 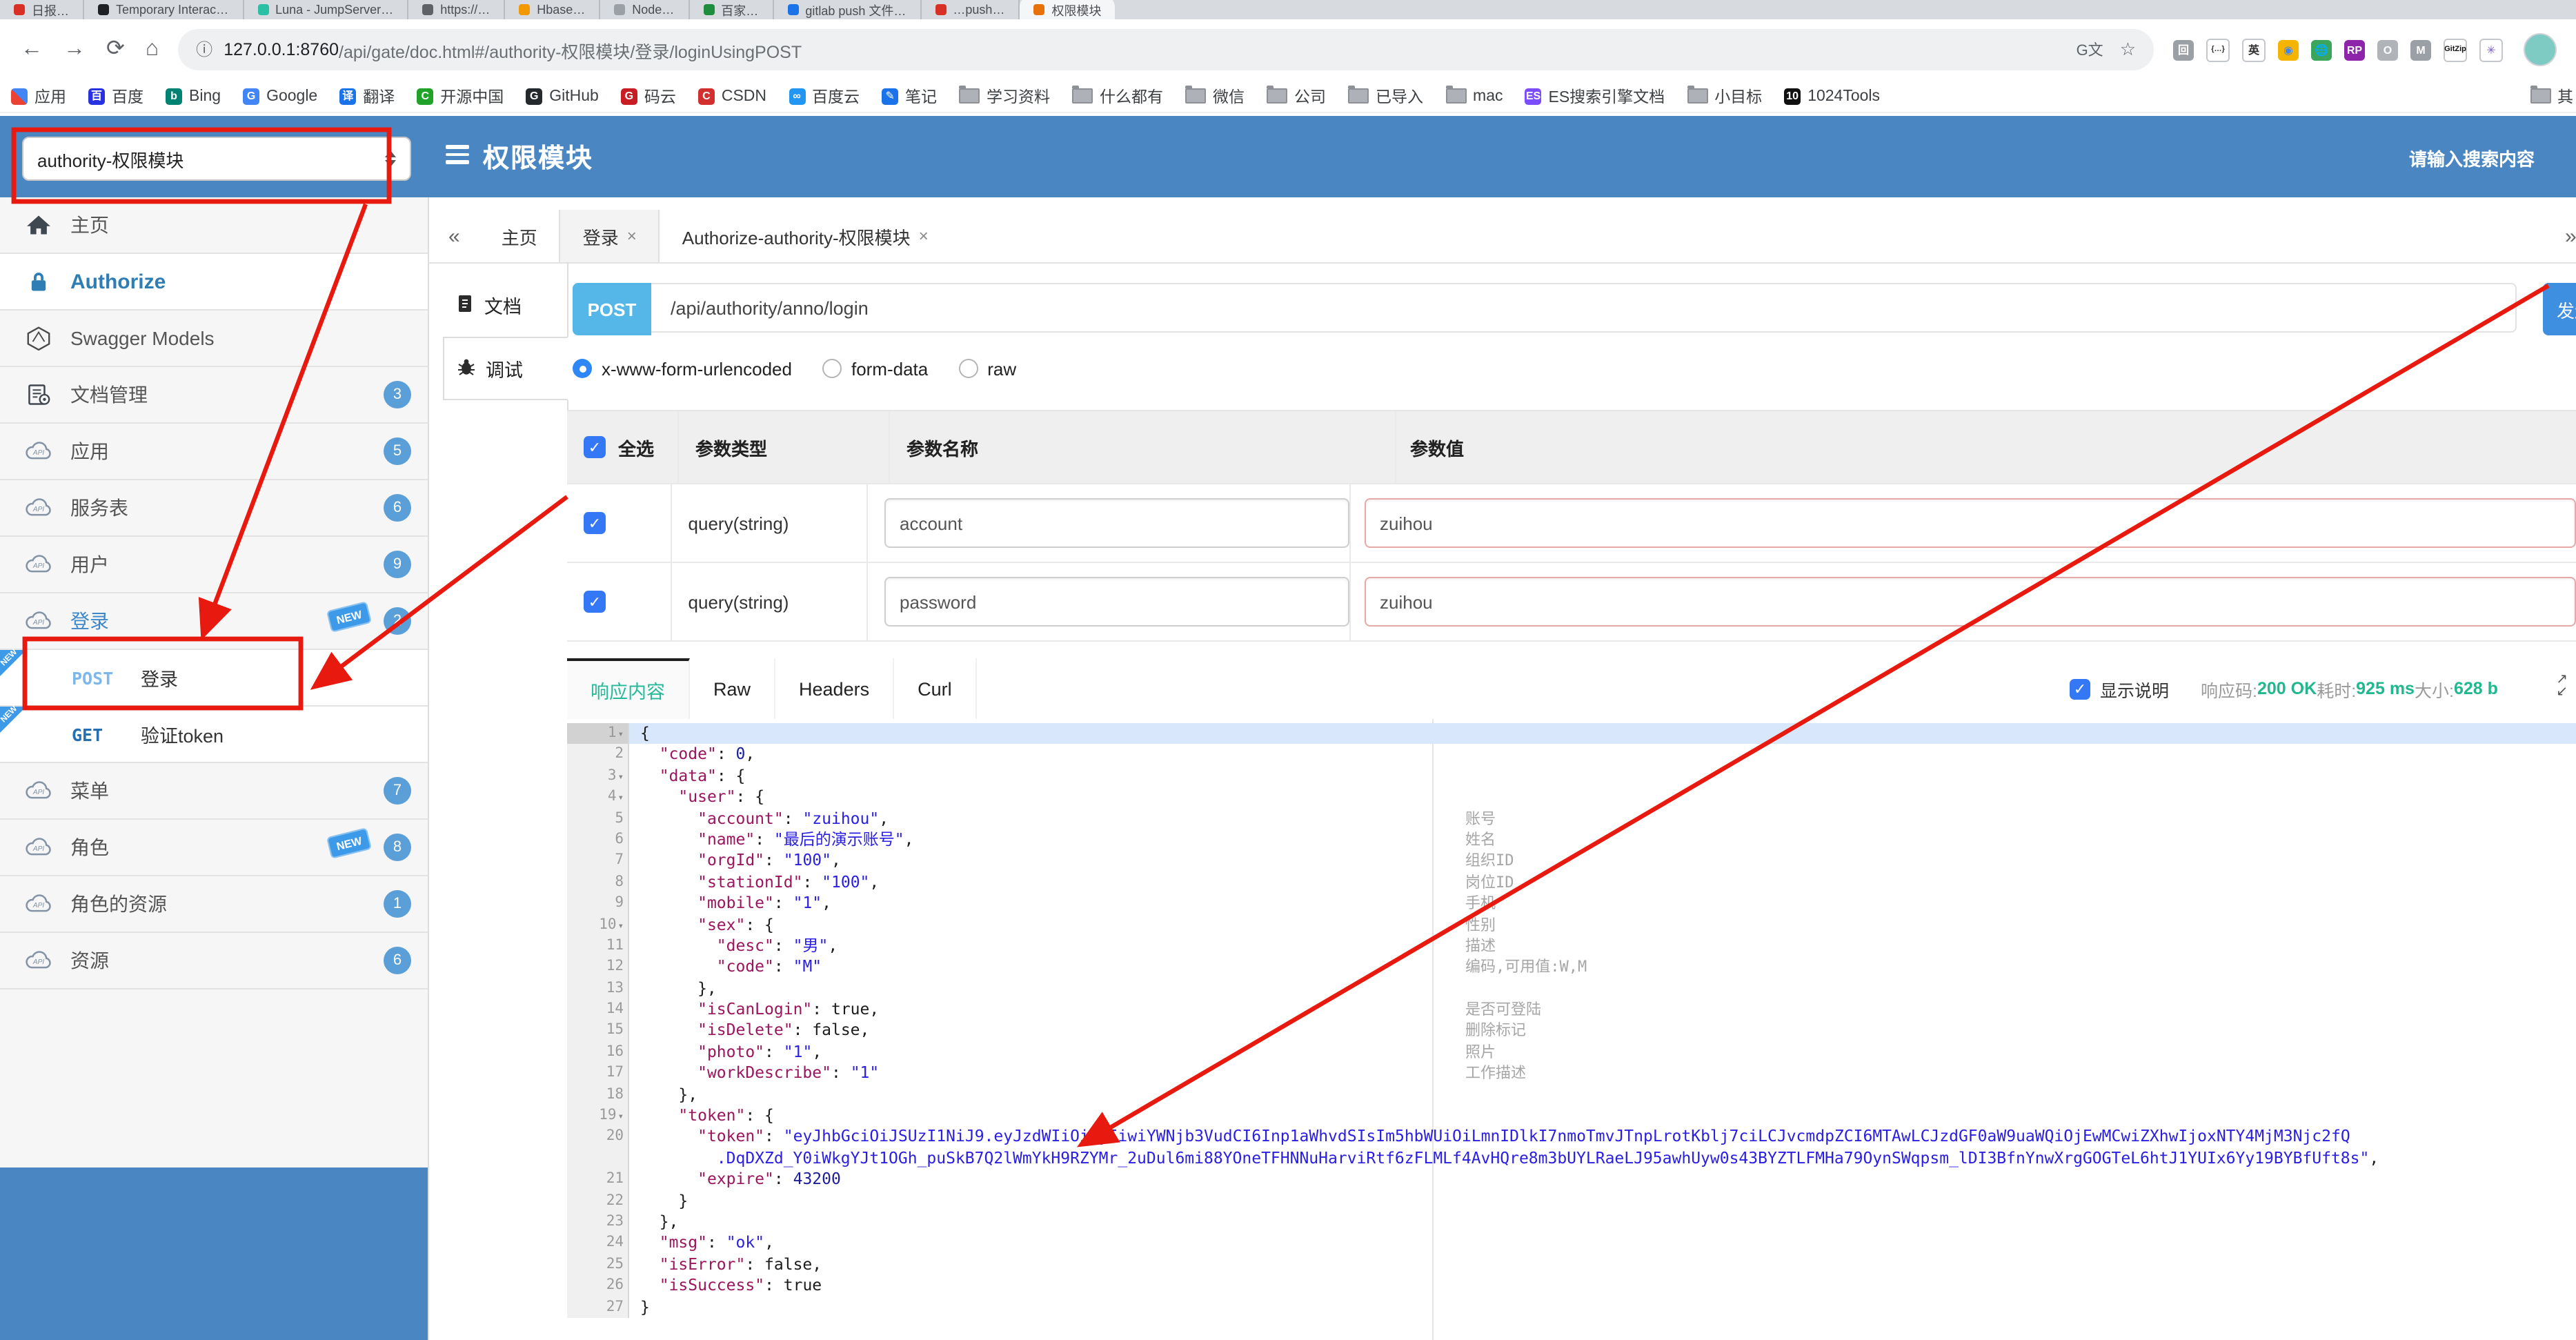 I want to click on sidebar-item-资源: API 资源 6, so click(x=214, y=961).